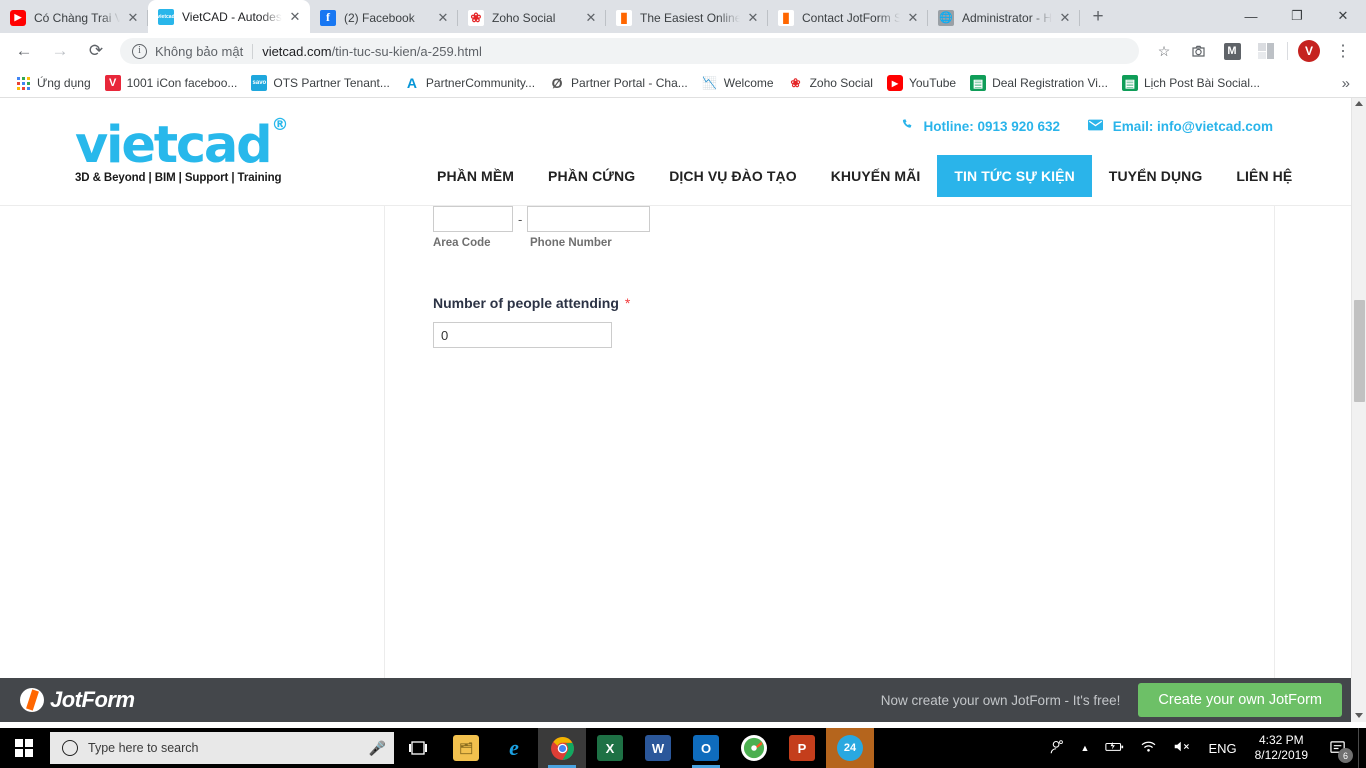  I want to click on taskbar-app-google-chrome, so click(562, 748).